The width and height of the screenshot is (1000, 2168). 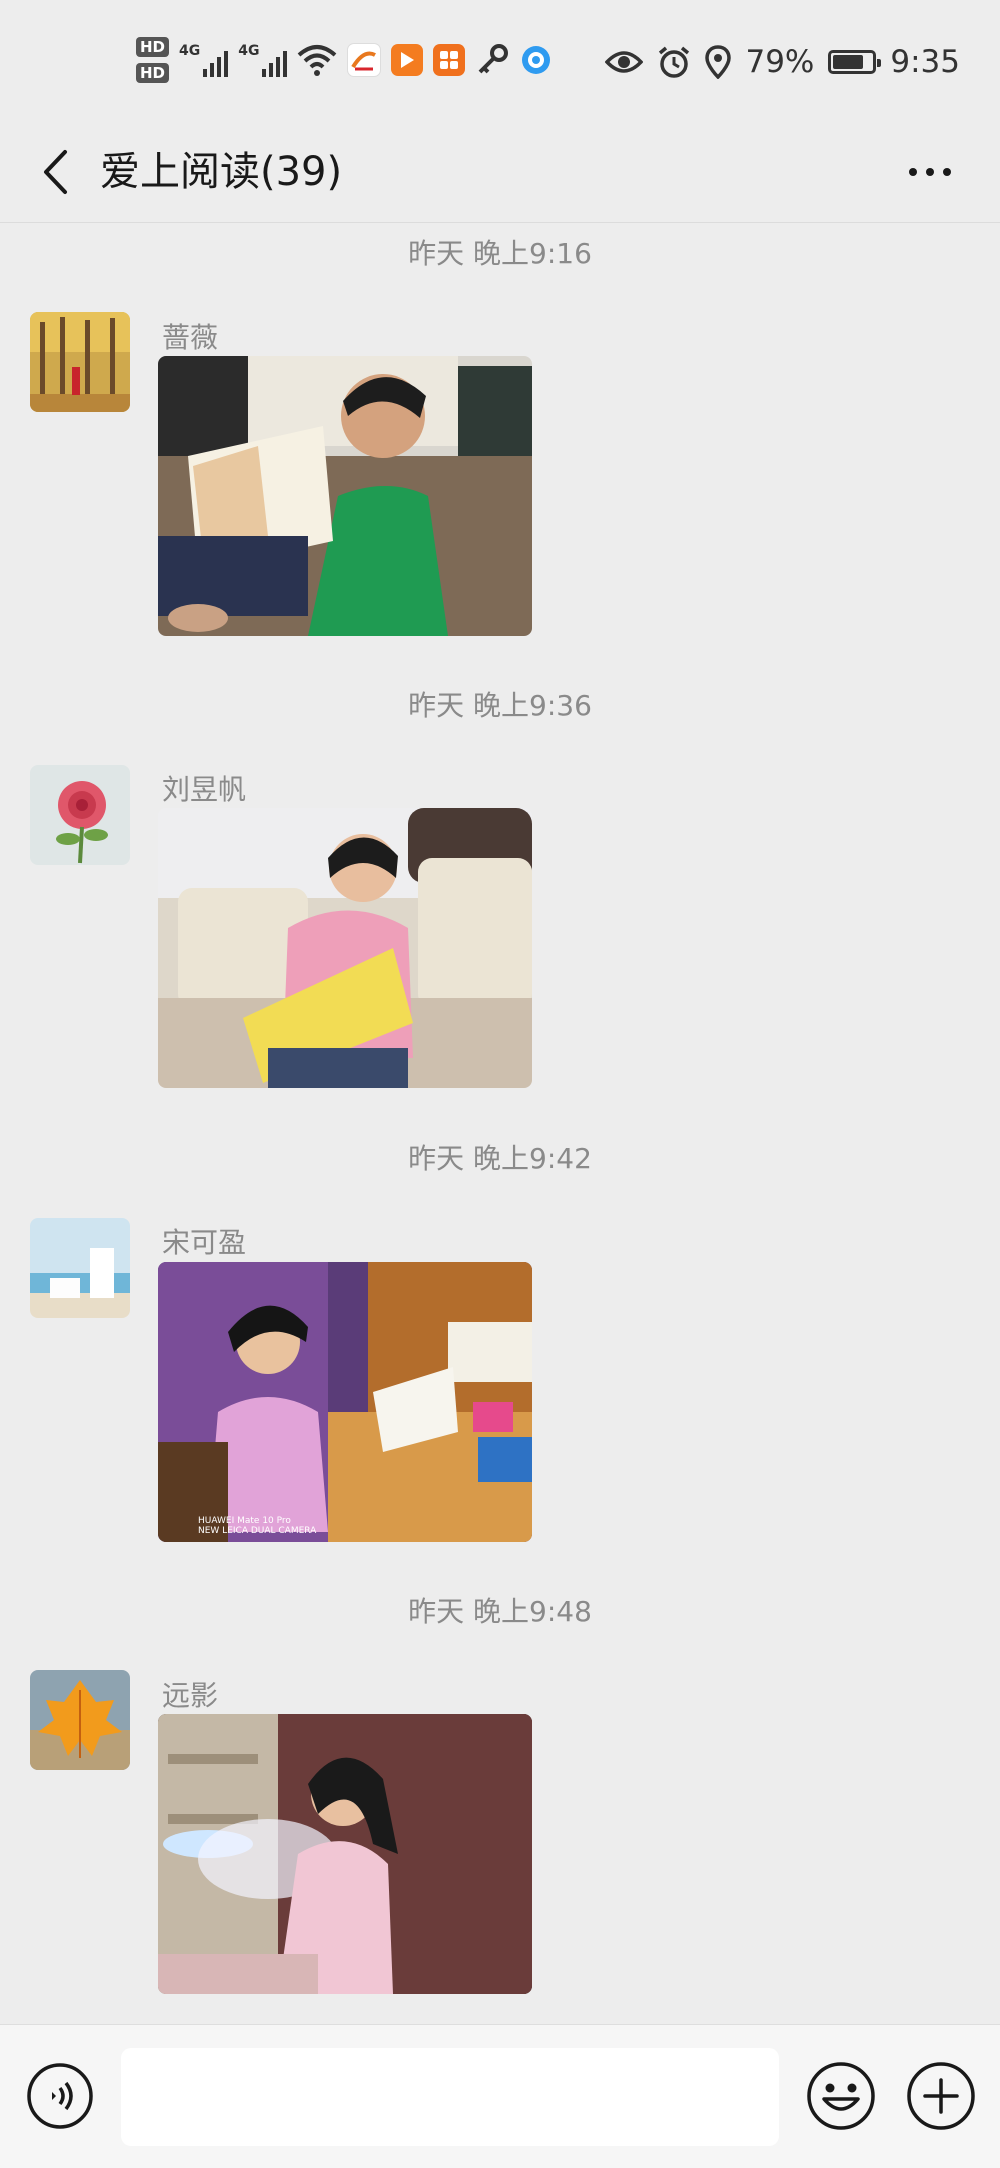 I want to click on photo-watermark: HUAWEI Mate 10 Pro NEW LEICA DUAL CAMERA, so click(x=242, y=1526).